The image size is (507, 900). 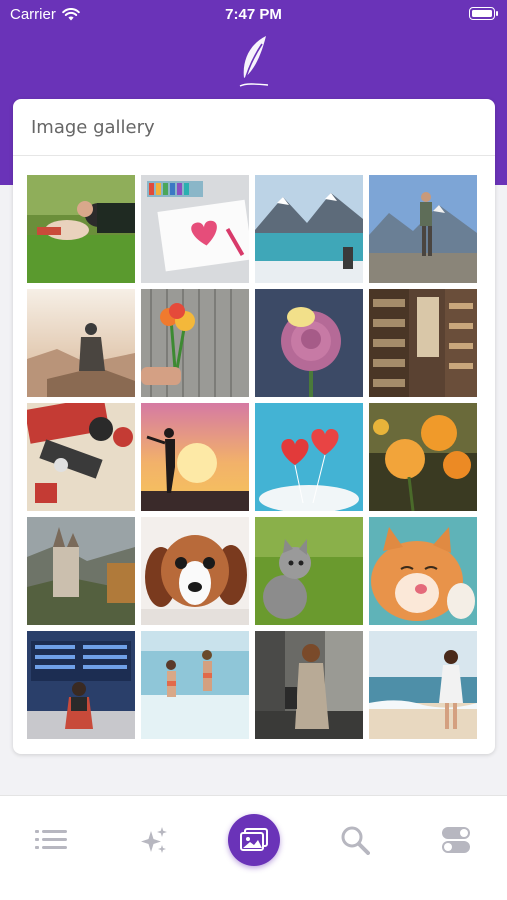 What do you see at coordinates (423, 685) in the screenshot?
I see `image-woman-on-beach` at bounding box center [423, 685].